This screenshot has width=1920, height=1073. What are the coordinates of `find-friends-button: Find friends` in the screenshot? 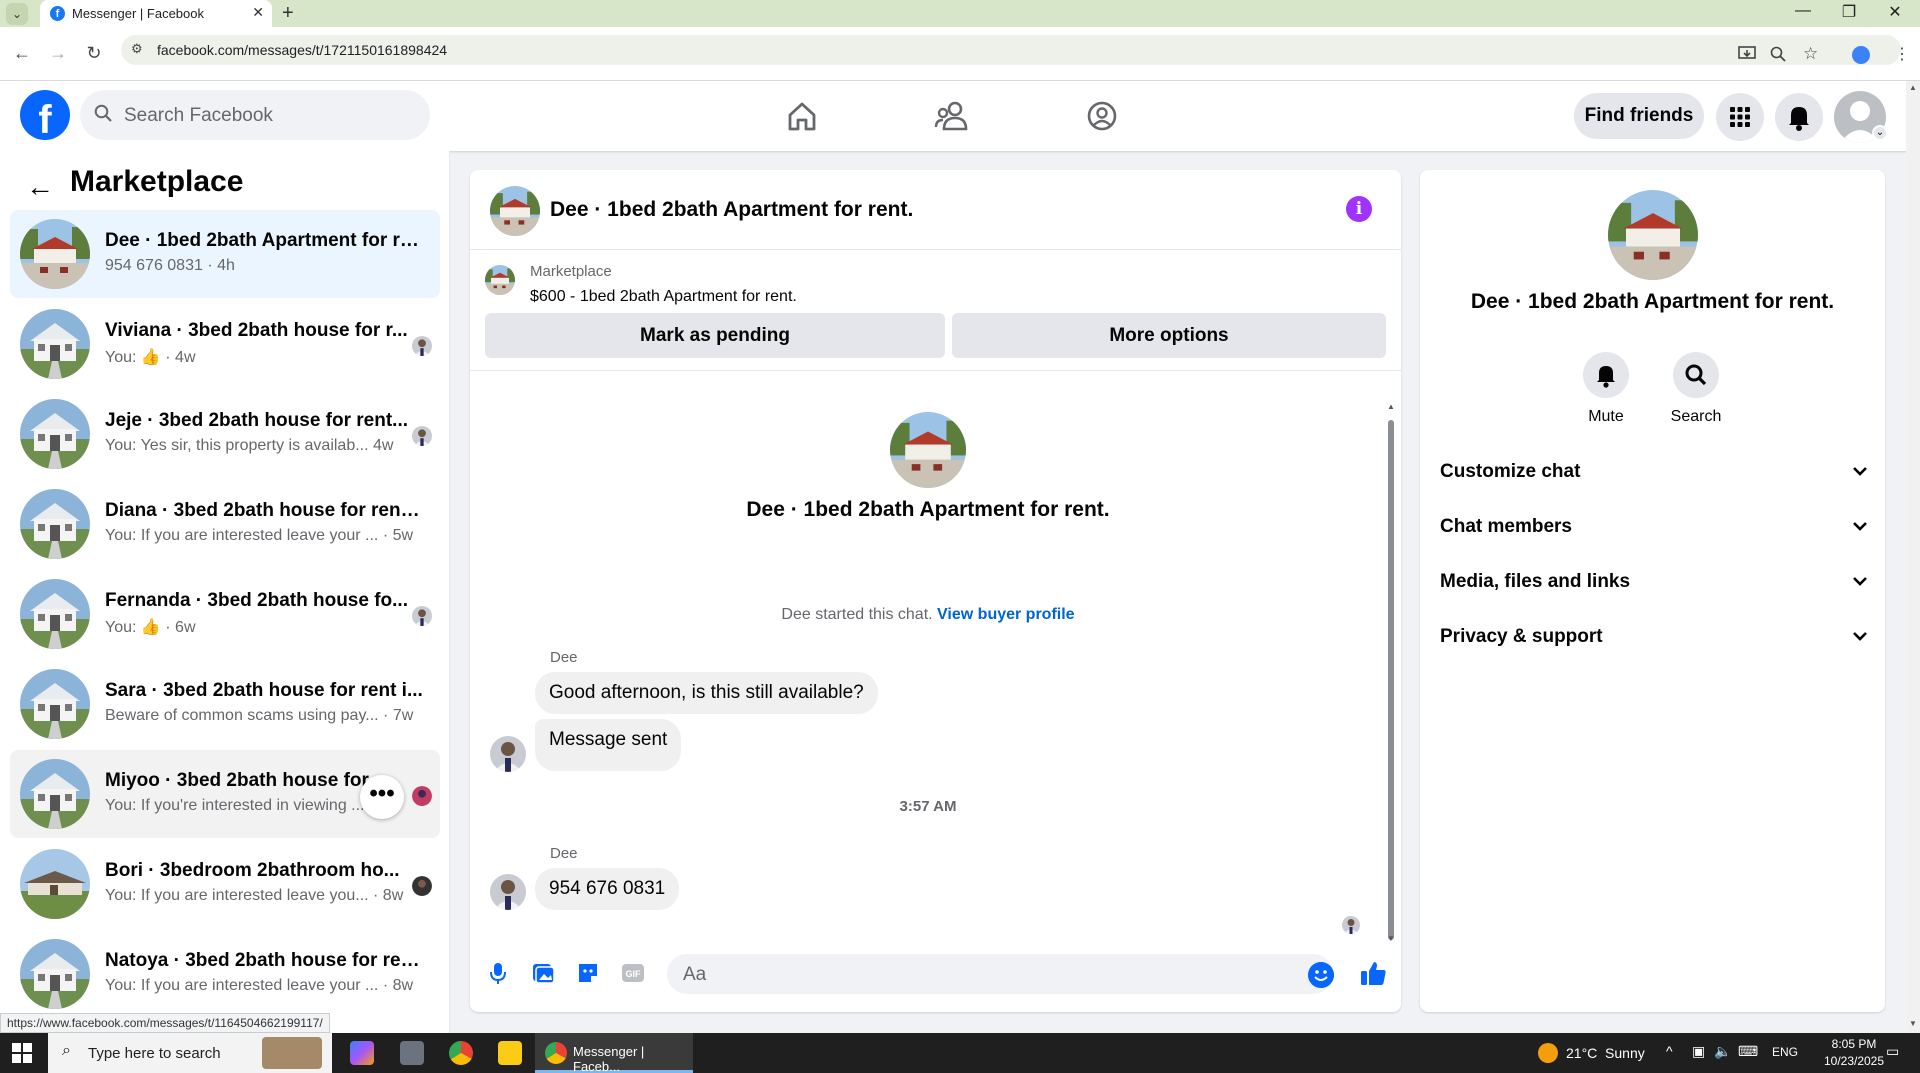 It's located at (1639, 116).